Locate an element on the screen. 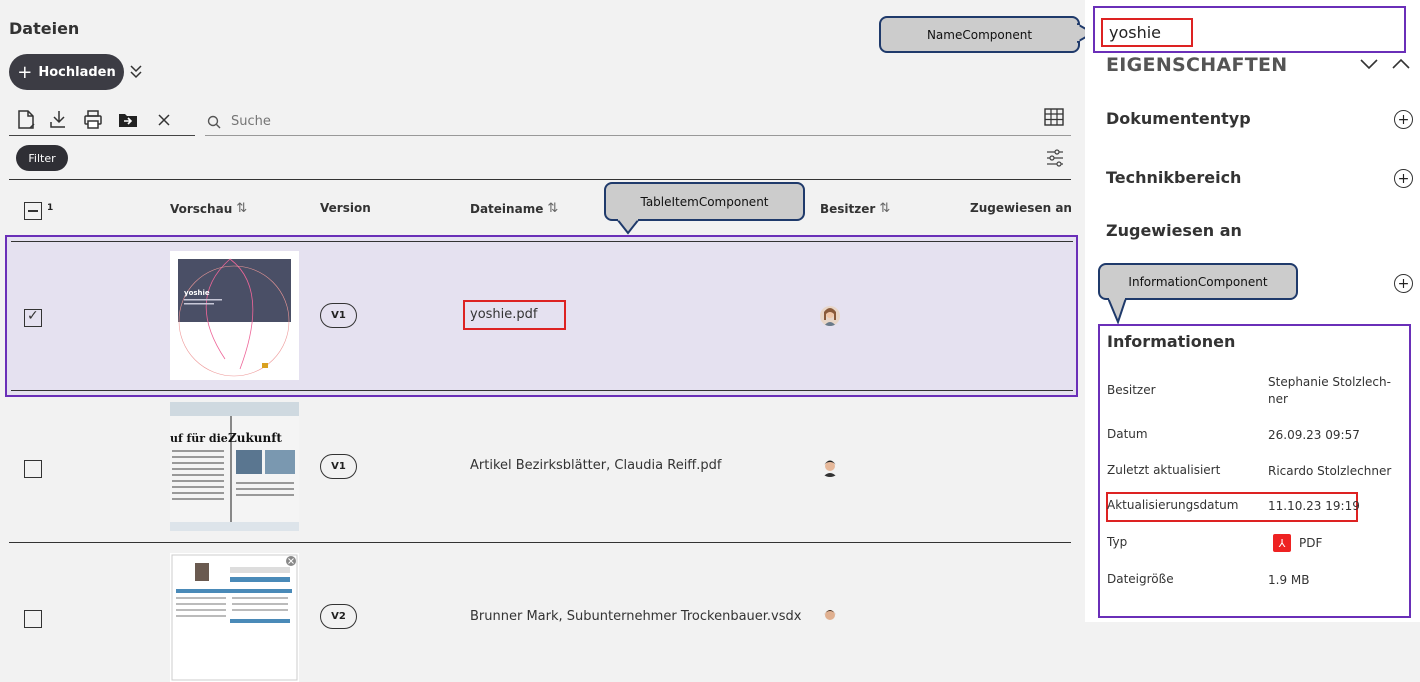 The image size is (1420, 682). info-label-owner: Besitzer is located at coordinates (1131, 390).